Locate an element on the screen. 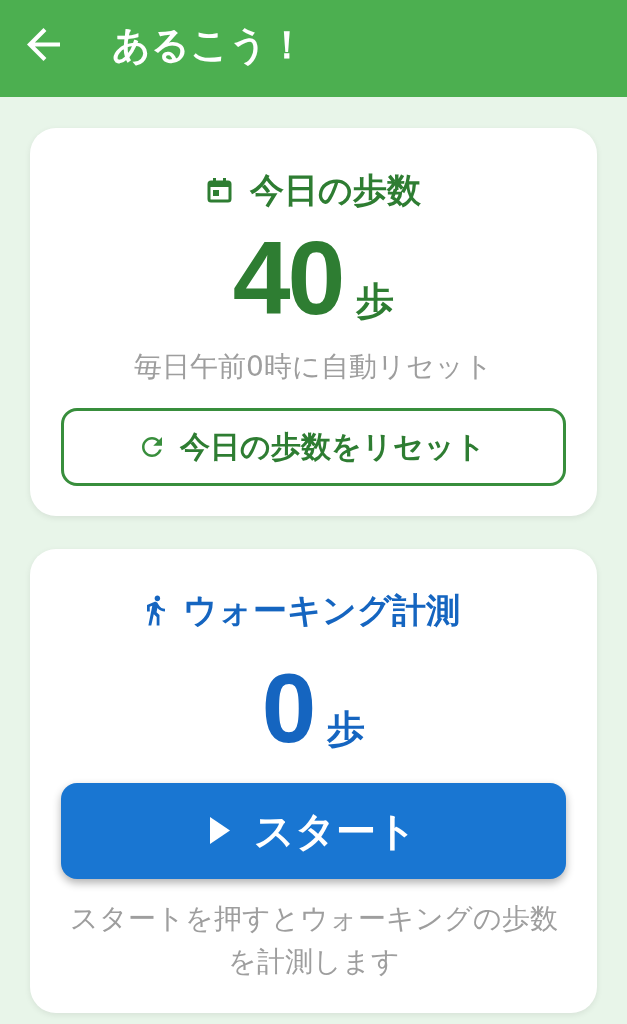 The width and height of the screenshot is (627, 1024). back-arrow-icon is located at coordinates (43, 44).